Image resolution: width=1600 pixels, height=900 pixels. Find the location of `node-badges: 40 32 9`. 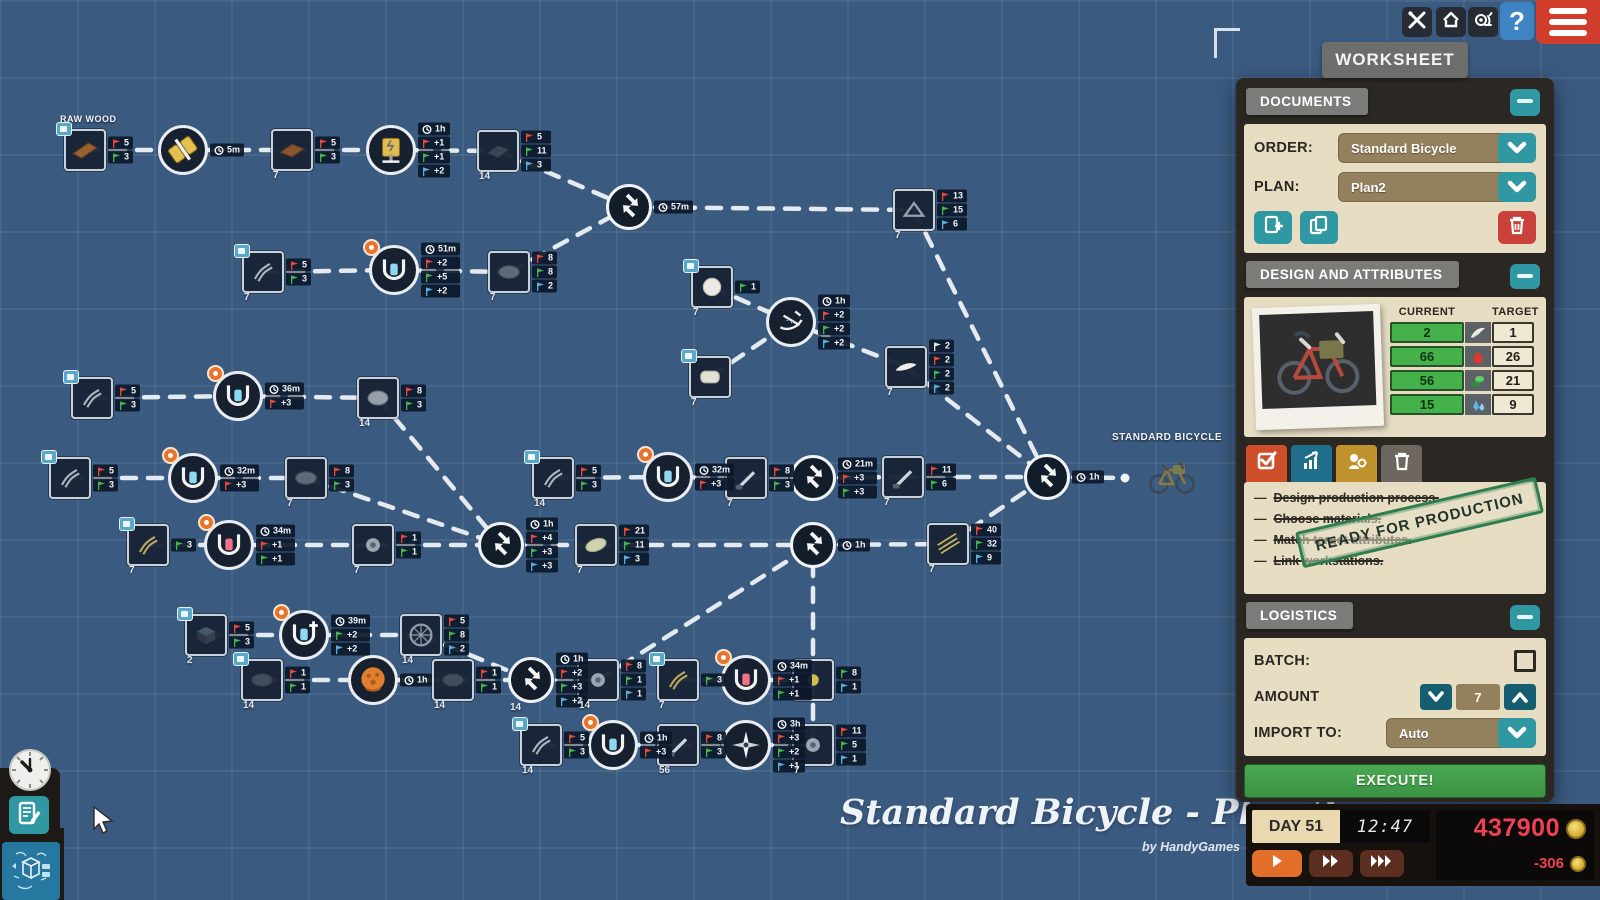

node-badges: 40 32 9 is located at coordinates (986, 544).